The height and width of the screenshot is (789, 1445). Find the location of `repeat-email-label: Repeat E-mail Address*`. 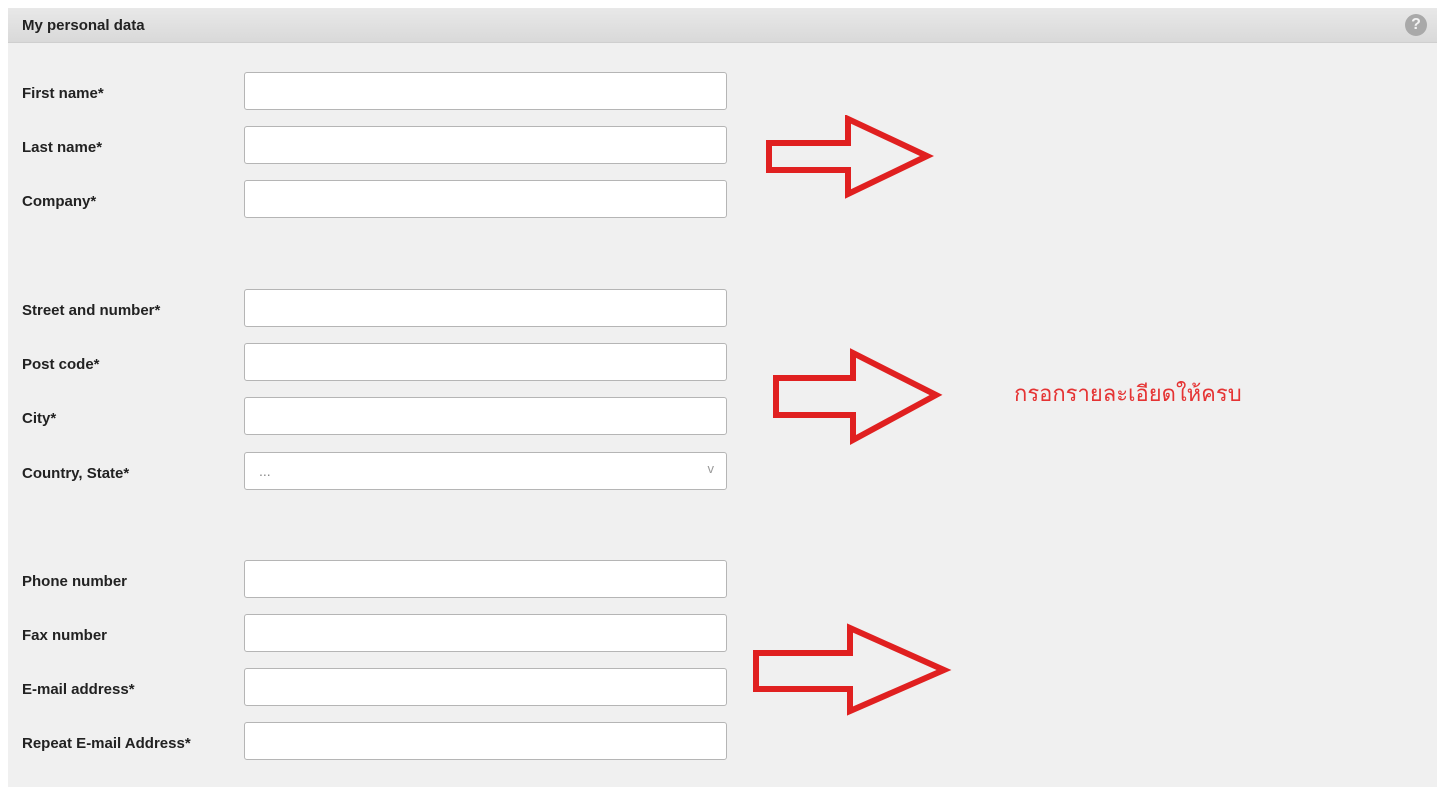

repeat-email-label: Repeat E-mail Address* is located at coordinates (106, 743).